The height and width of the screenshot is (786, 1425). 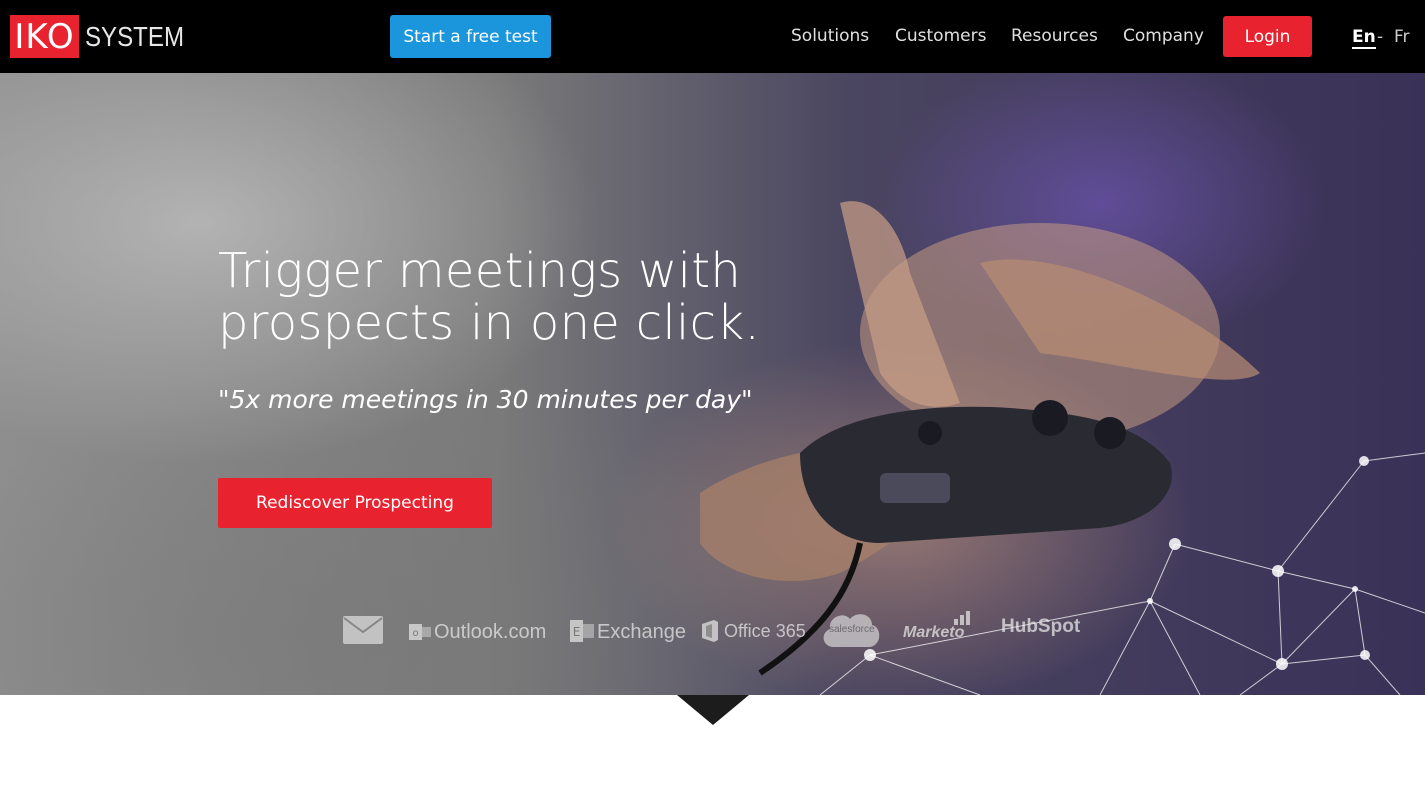 What do you see at coordinates (940, 36) in the screenshot?
I see `nav-customers: Customers` at bounding box center [940, 36].